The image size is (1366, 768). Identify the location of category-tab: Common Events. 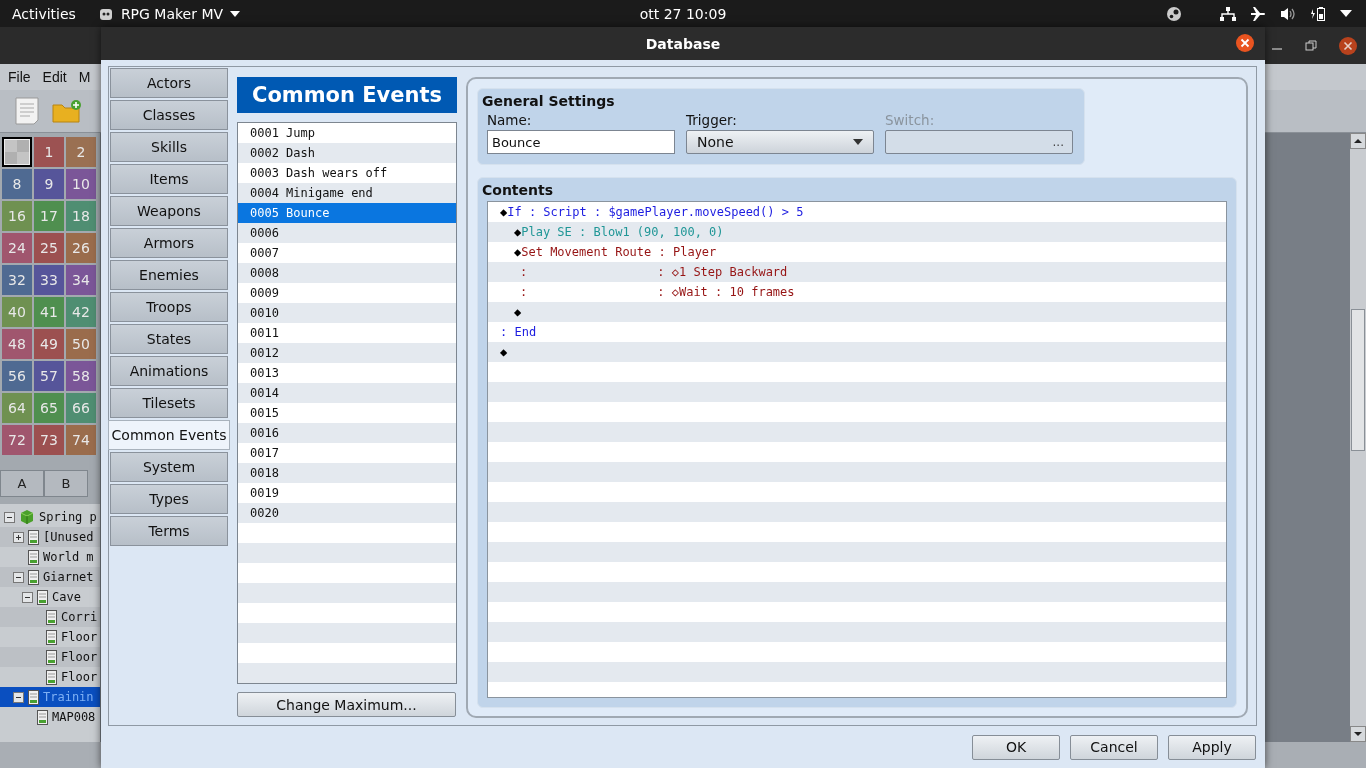
(169, 435).